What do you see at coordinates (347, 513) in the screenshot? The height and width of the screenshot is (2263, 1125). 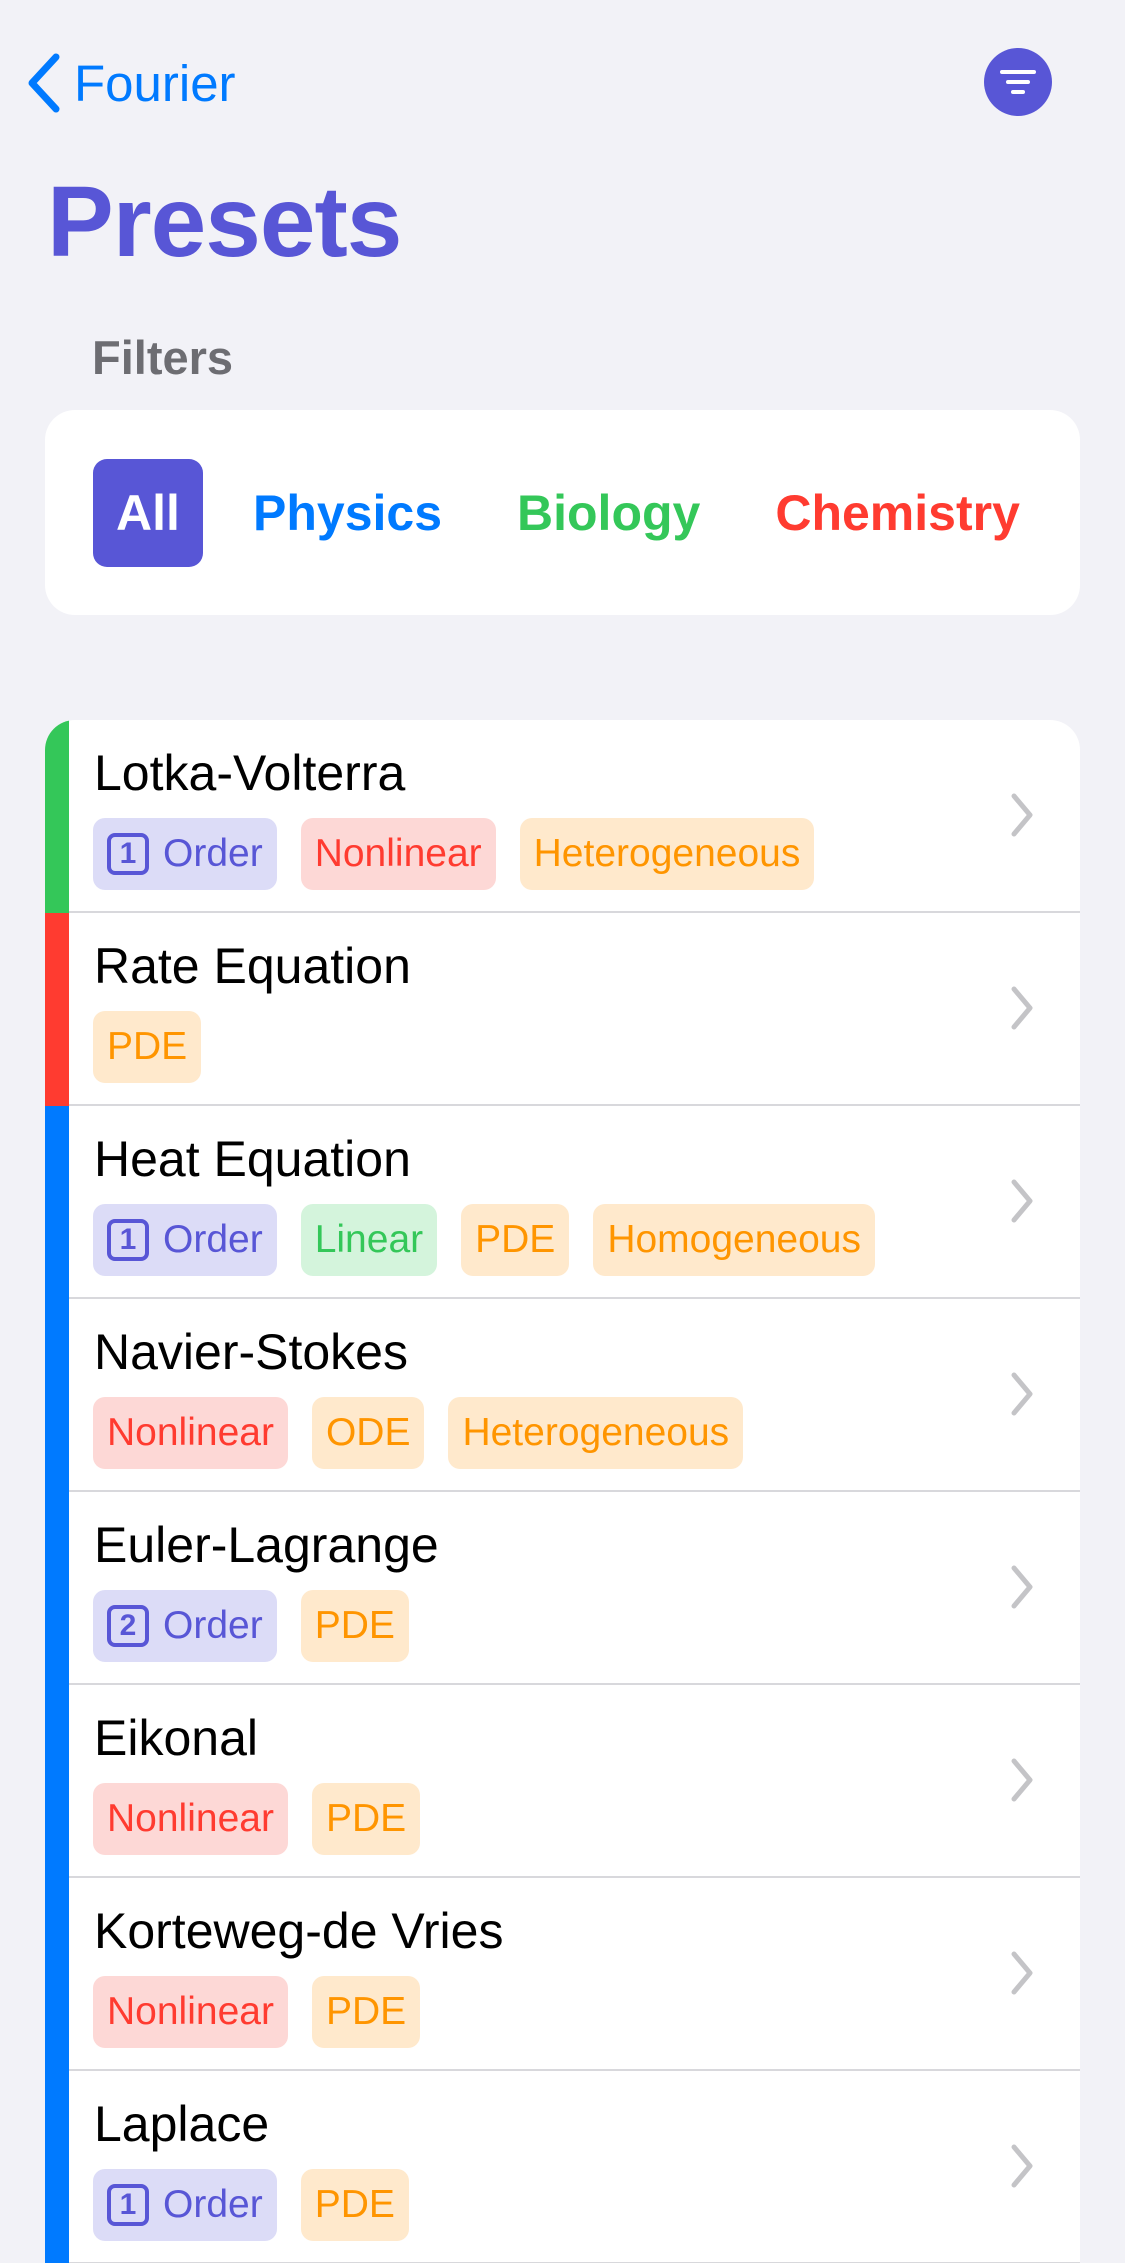 I see `filter-physics: Physics` at bounding box center [347, 513].